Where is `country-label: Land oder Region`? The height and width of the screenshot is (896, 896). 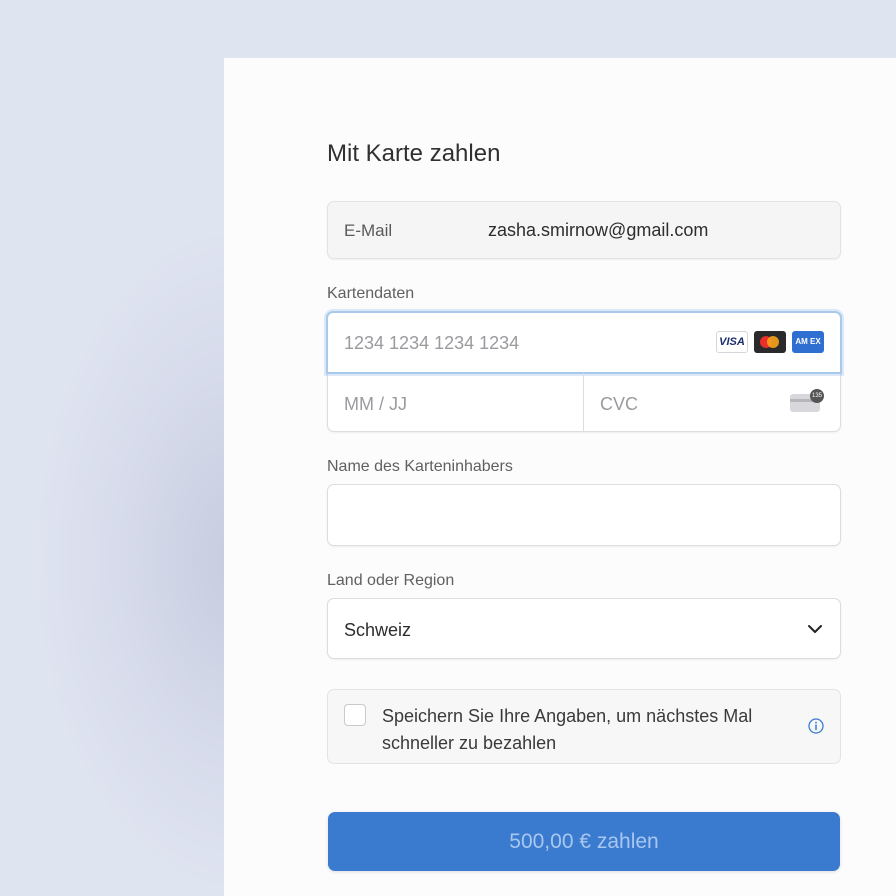
country-label: Land oder Region is located at coordinates (391, 580).